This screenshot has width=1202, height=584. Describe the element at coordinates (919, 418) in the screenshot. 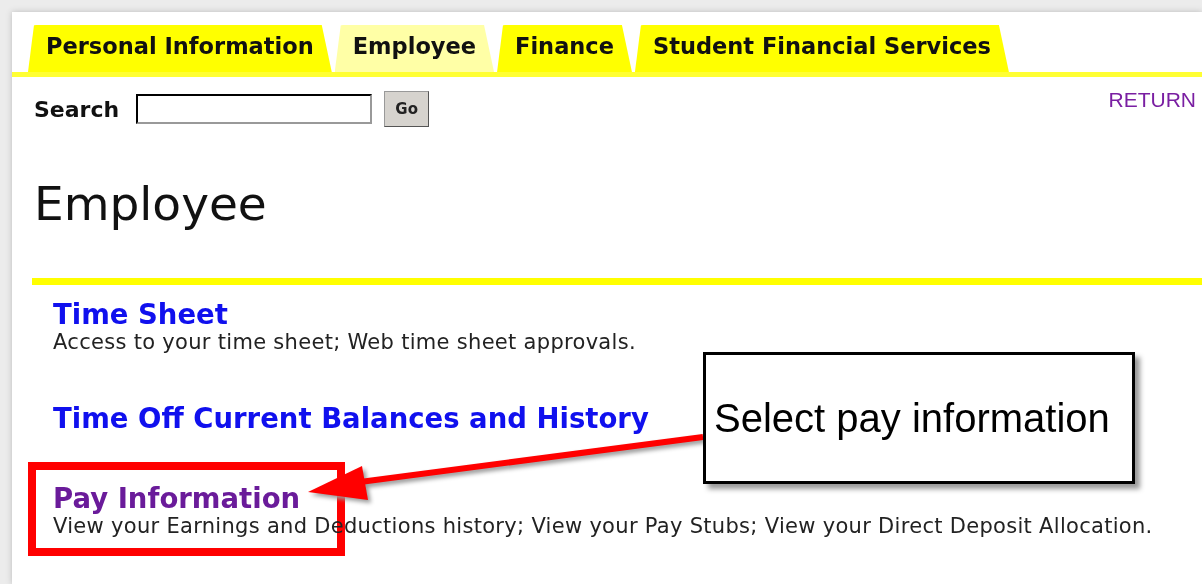

I see `callout: Select pay information` at that location.